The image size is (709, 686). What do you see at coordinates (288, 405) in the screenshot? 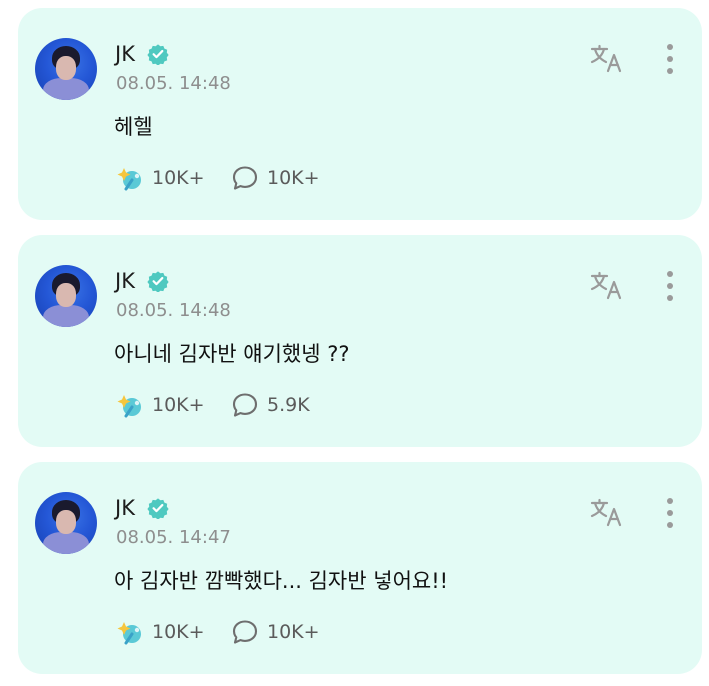
I see `comment-count: 5.9K` at bounding box center [288, 405].